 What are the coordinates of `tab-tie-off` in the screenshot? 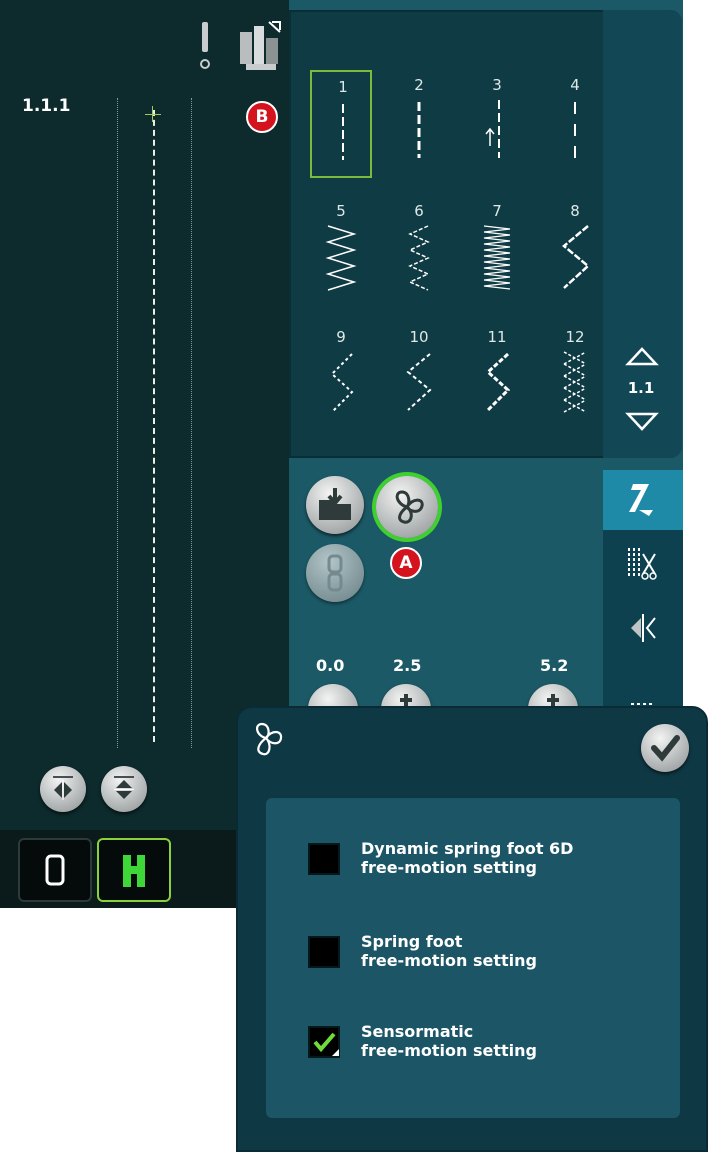 It's located at (643, 562).